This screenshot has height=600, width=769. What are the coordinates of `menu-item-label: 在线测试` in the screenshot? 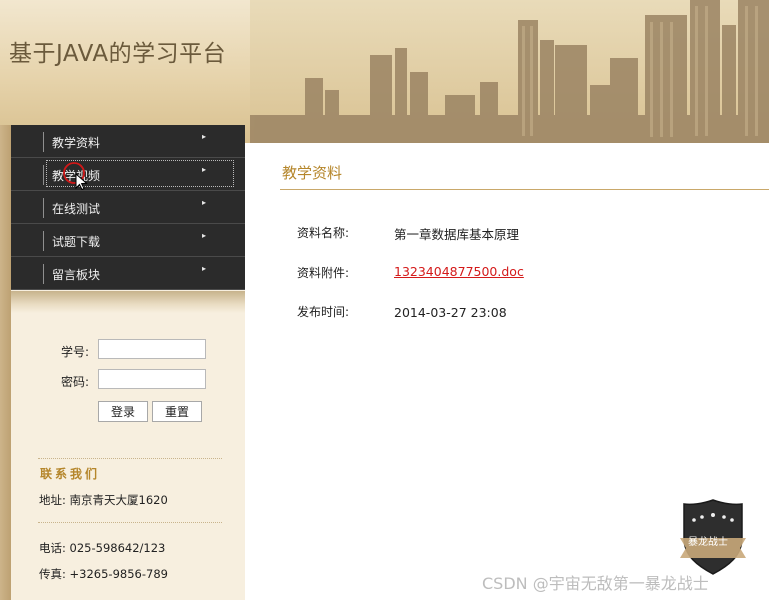 It's located at (76, 209).